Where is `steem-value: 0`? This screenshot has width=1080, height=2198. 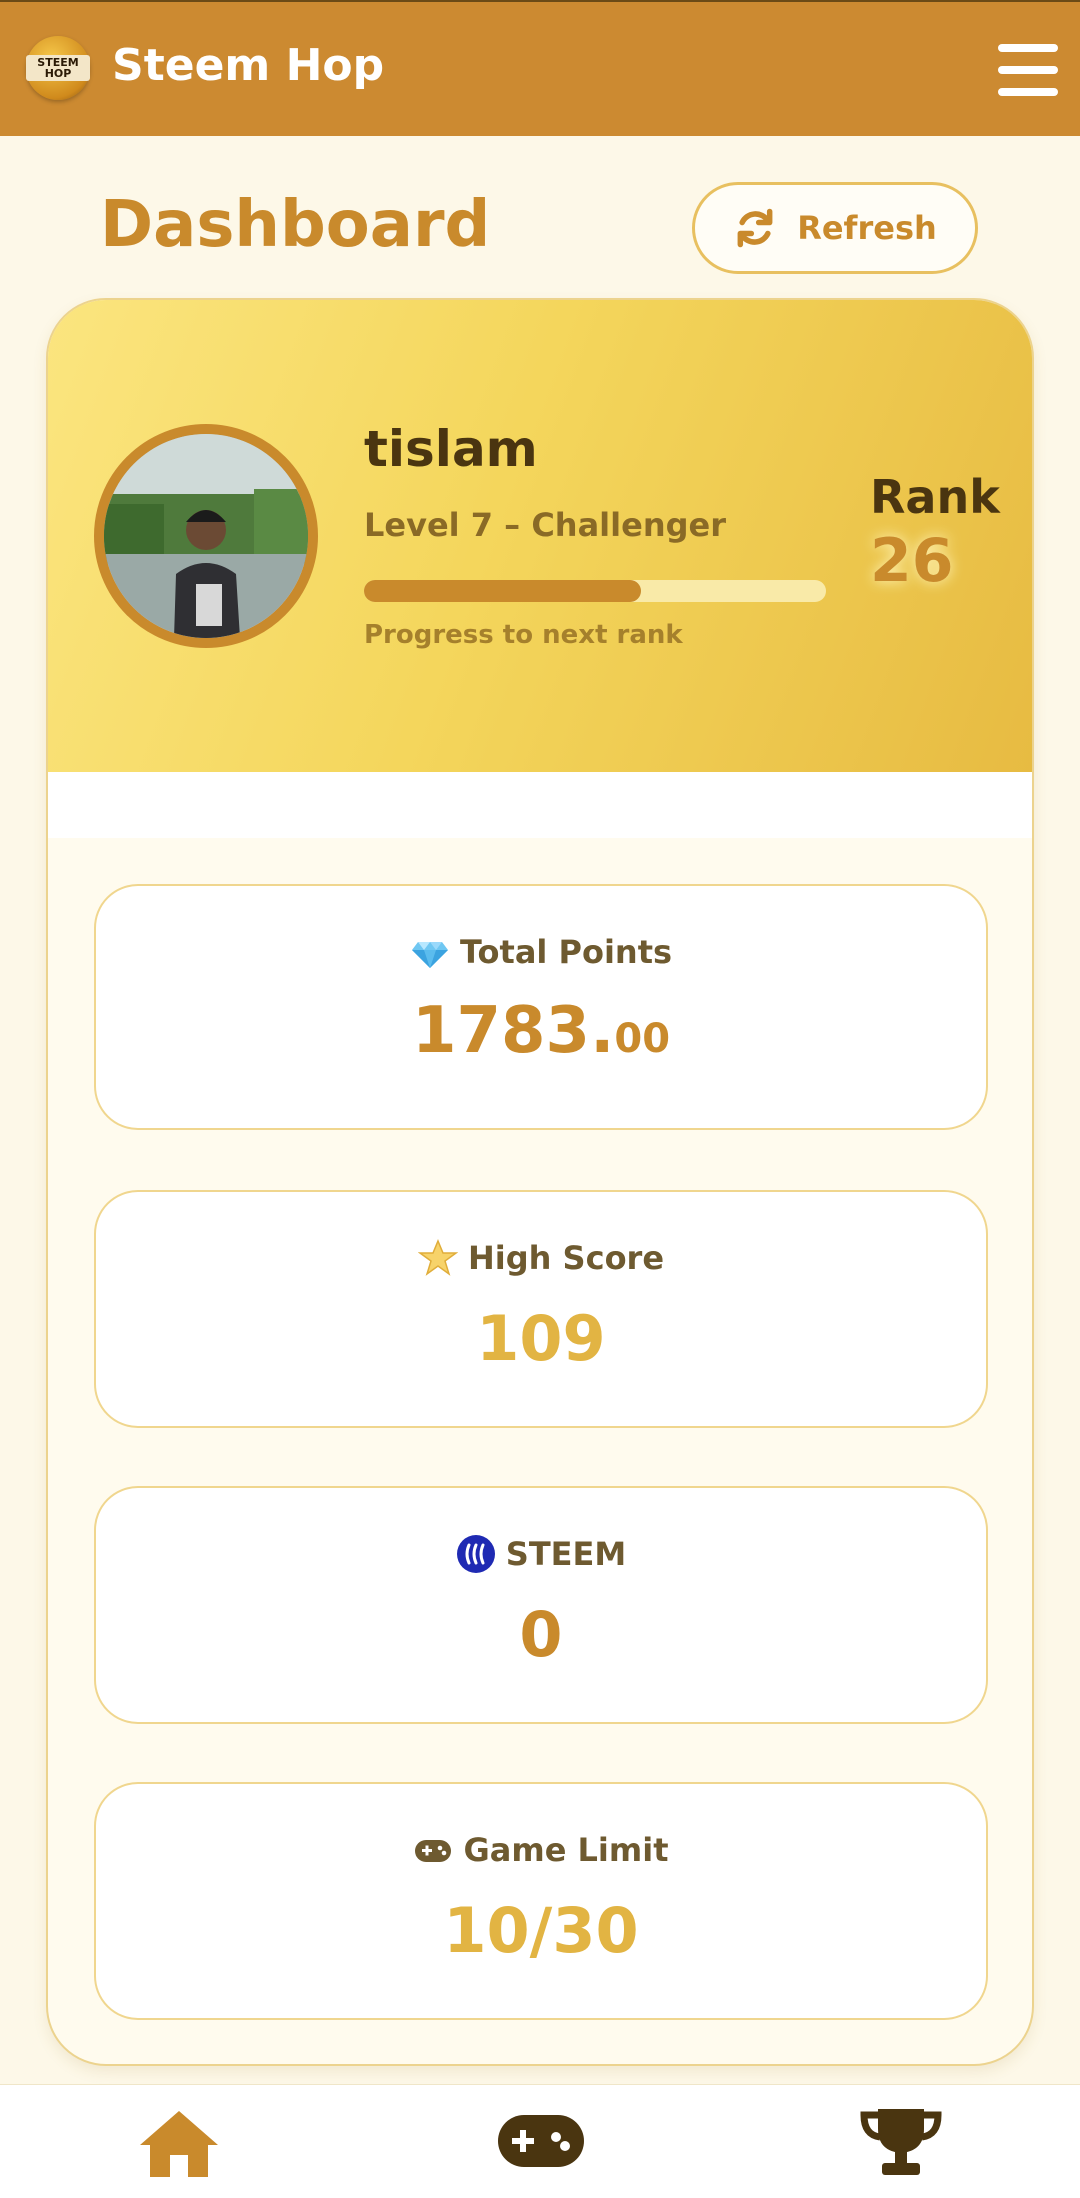 steem-value: 0 is located at coordinates (541, 1634).